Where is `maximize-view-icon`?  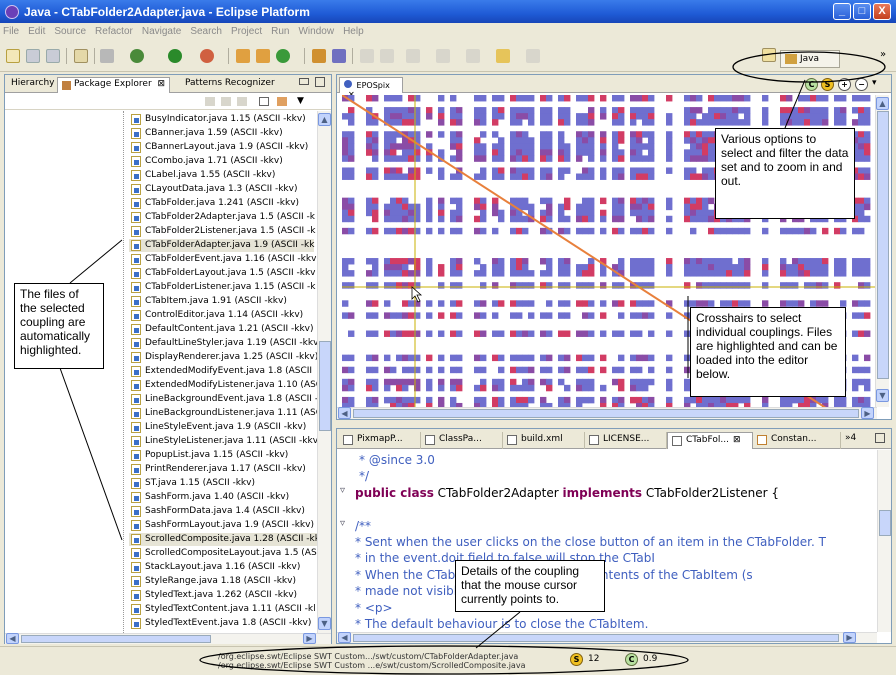
maximize-view-icon is located at coordinates (320, 82).